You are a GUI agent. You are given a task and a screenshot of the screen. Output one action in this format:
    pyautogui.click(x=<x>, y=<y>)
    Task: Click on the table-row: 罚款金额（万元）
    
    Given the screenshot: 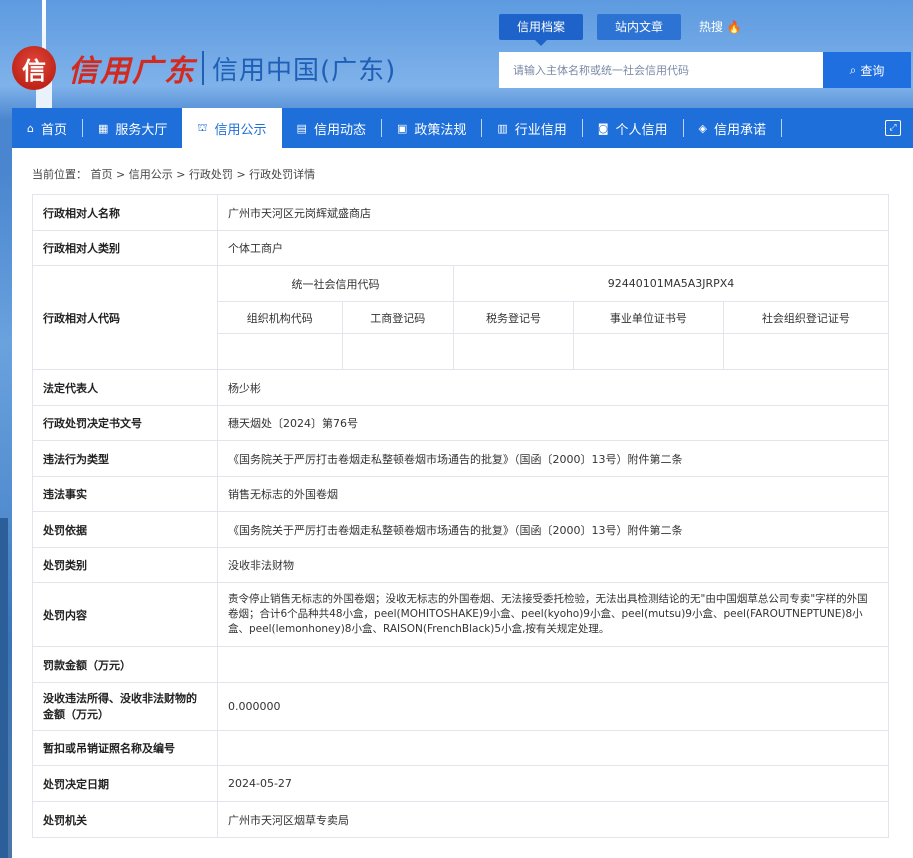 What is the action you would take?
    pyautogui.click(x=460, y=664)
    